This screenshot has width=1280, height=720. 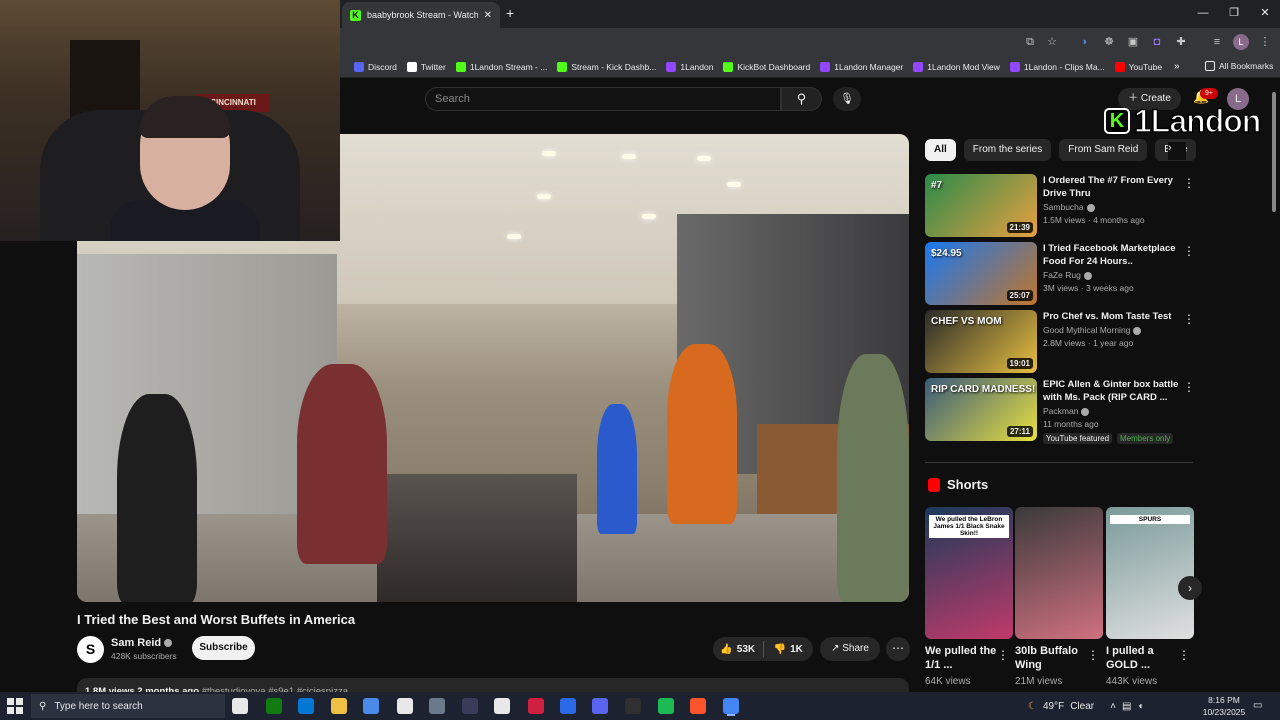 What do you see at coordinates (1067, 275) in the screenshot?
I see `channel-name: FaZe Rug` at bounding box center [1067, 275].